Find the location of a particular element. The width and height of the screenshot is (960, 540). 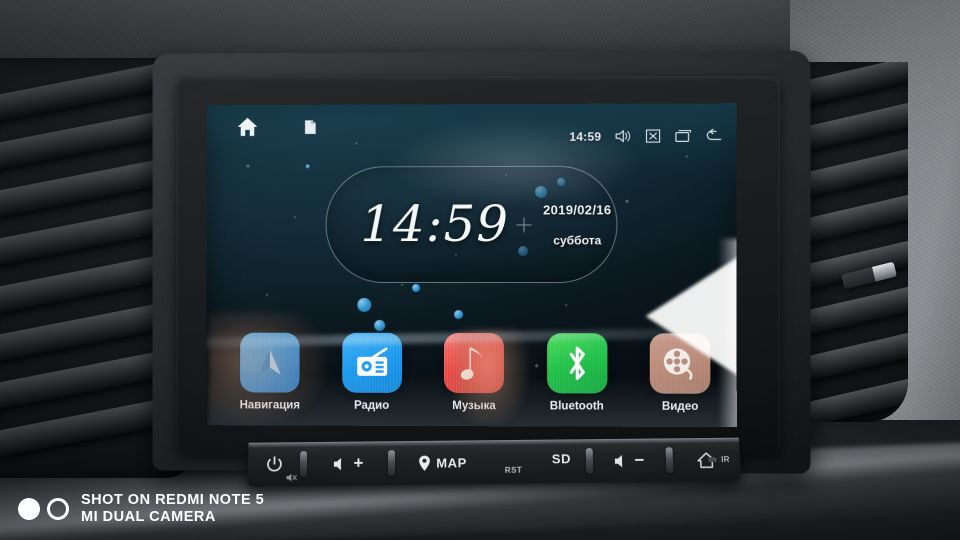

volume-down-button: − is located at coordinates (629, 460).